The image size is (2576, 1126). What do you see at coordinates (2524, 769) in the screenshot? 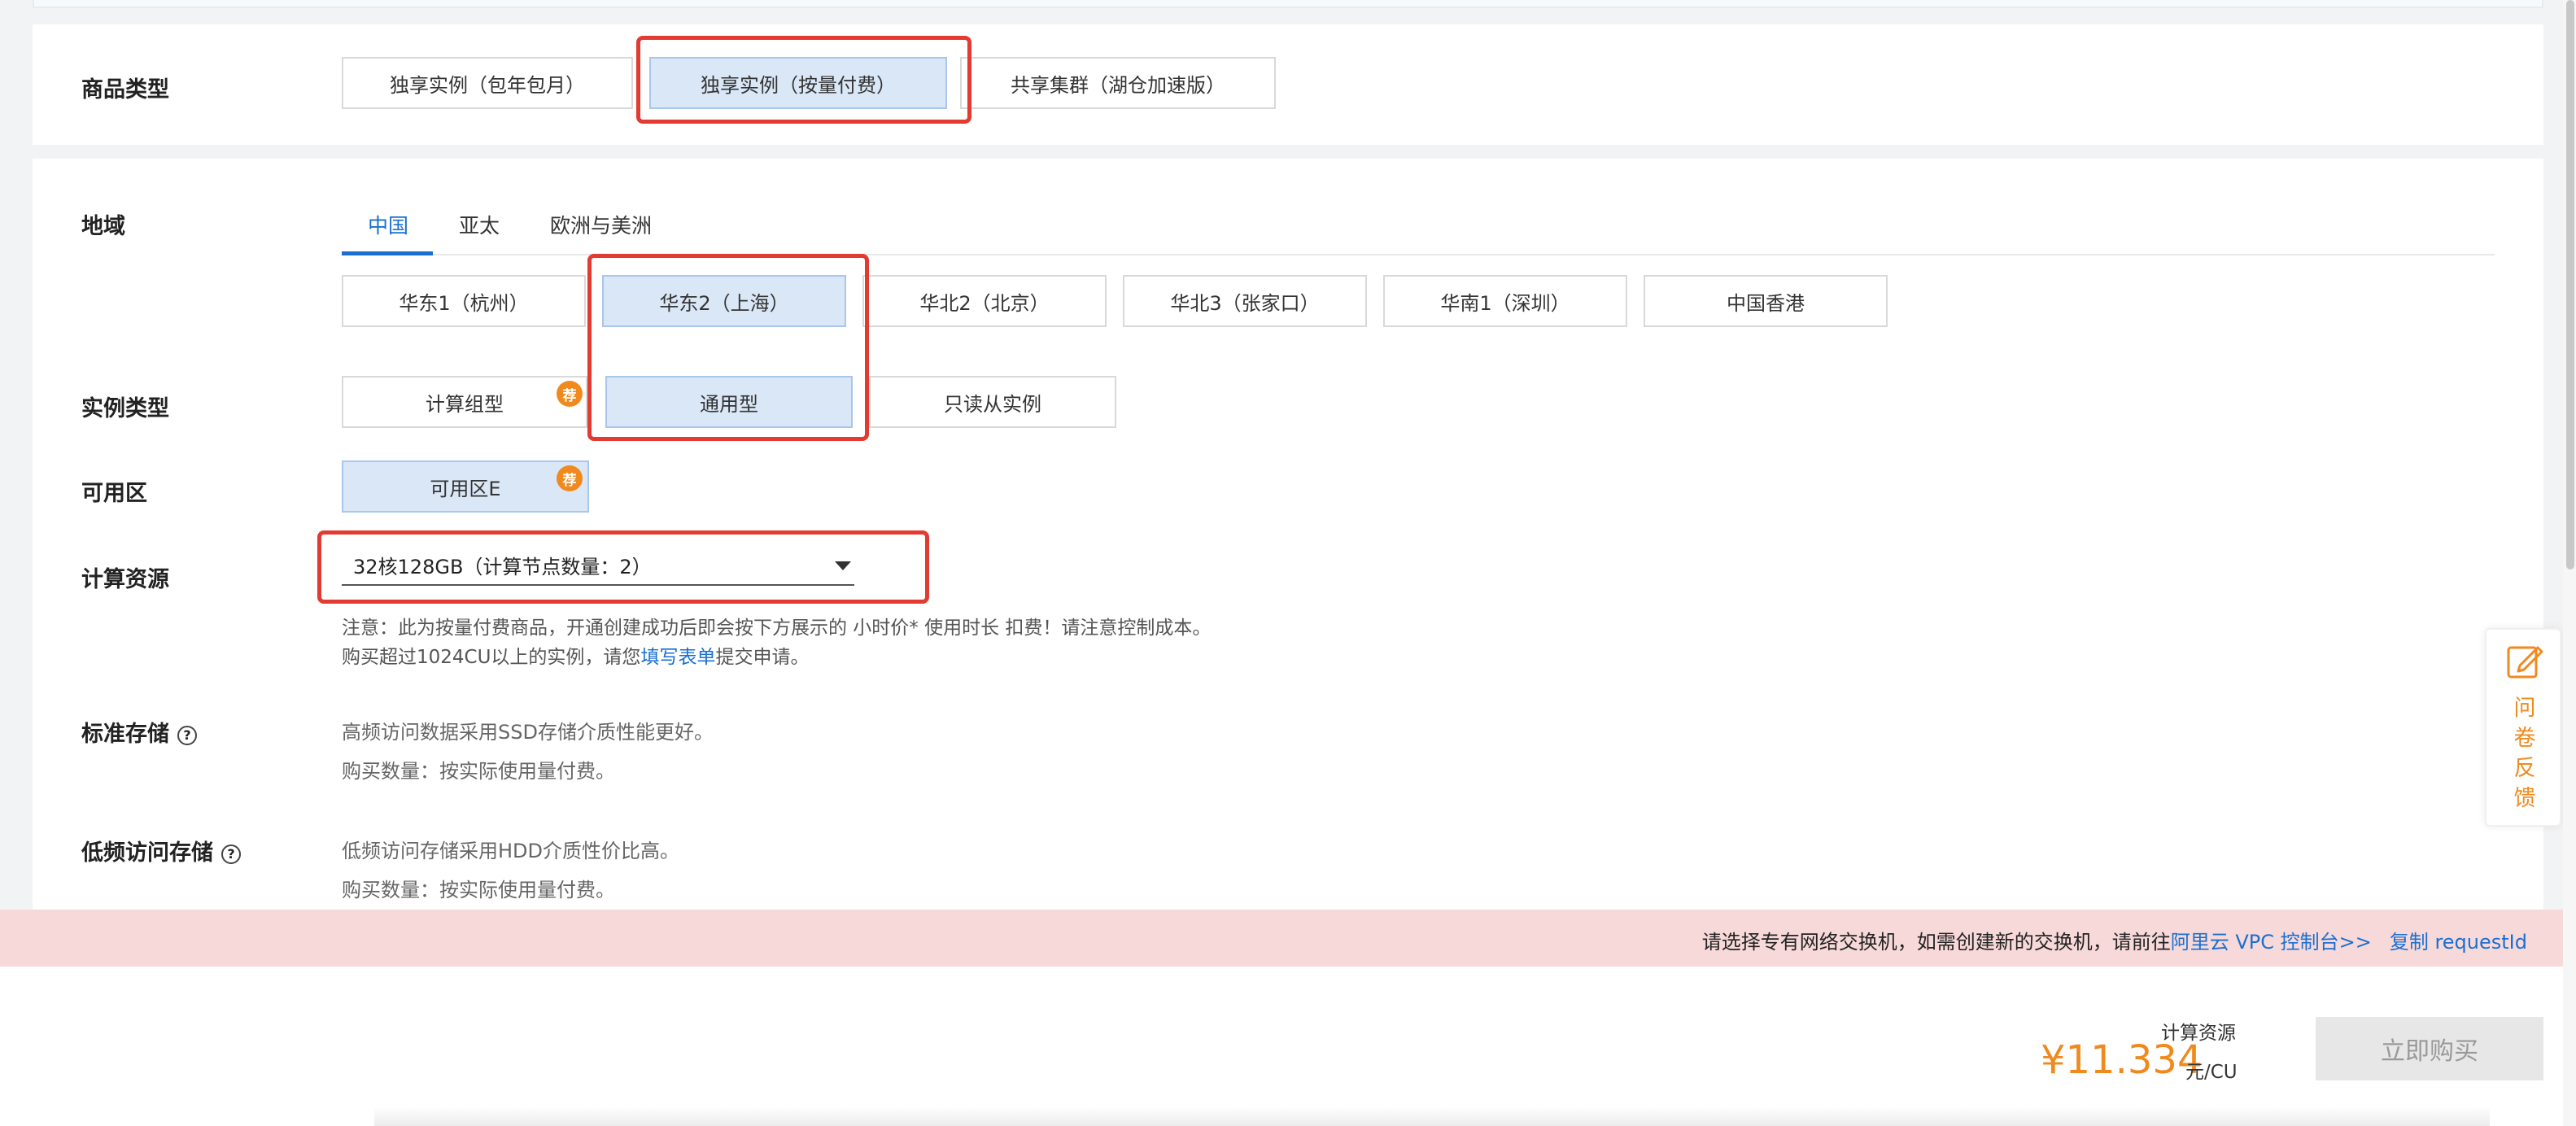
I see `feedback-char: 反` at bounding box center [2524, 769].